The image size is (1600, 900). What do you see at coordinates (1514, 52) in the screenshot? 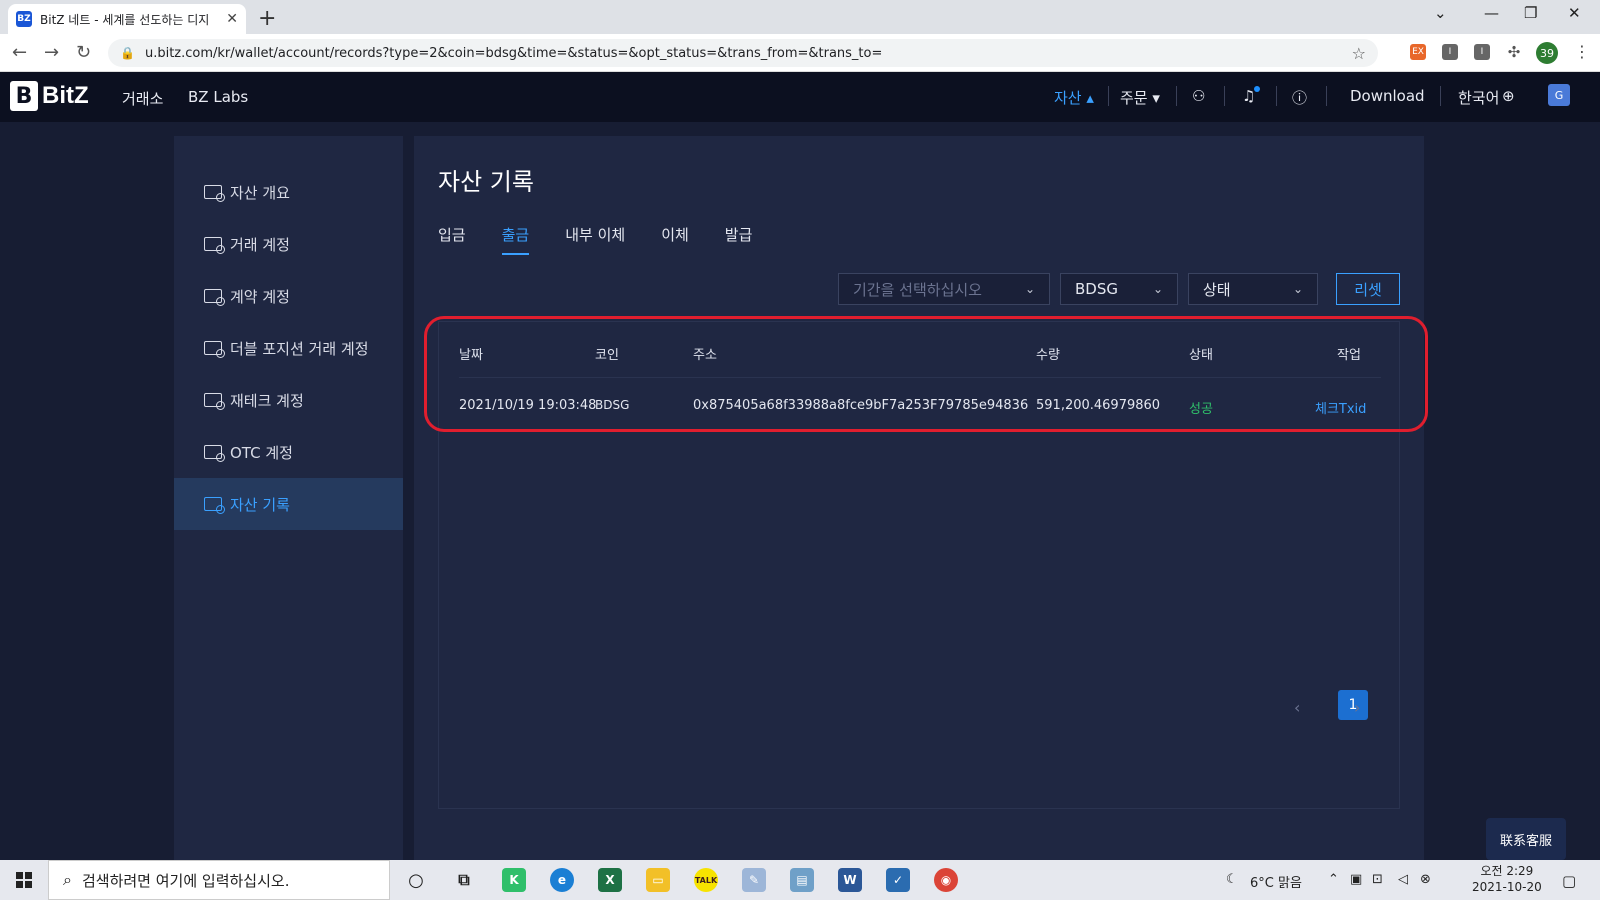
I see `puzzle-icon: ✣` at bounding box center [1514, 52].